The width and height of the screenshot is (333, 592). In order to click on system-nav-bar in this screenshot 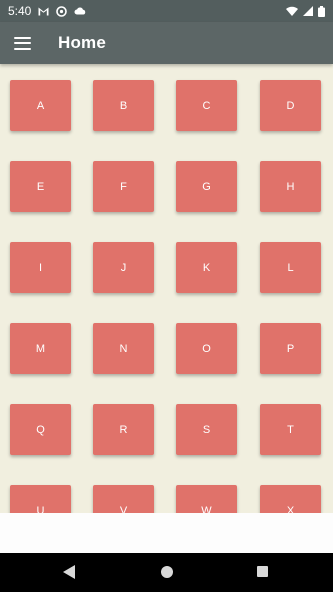, I will do `click(166, 572)`.